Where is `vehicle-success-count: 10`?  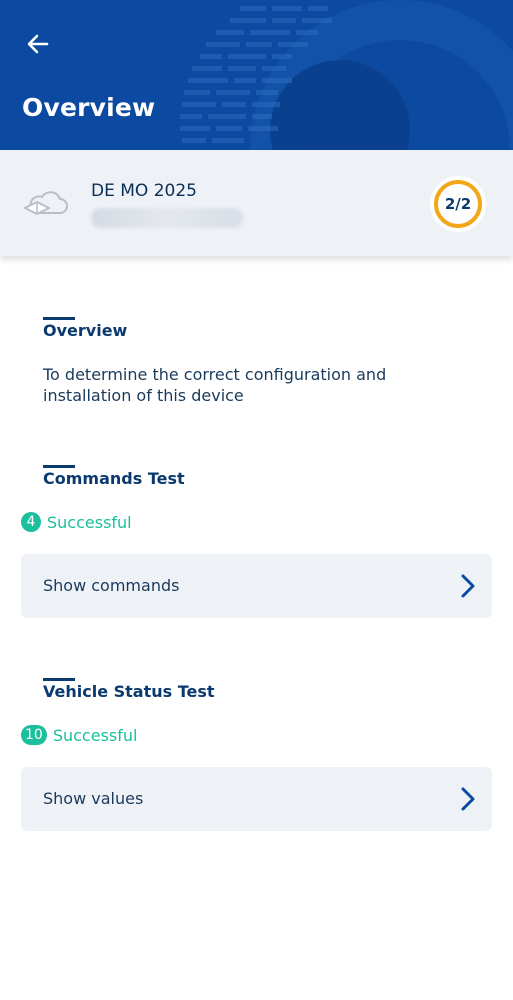 vehicle-success-count: 10 is located at coordinates (34, 735).